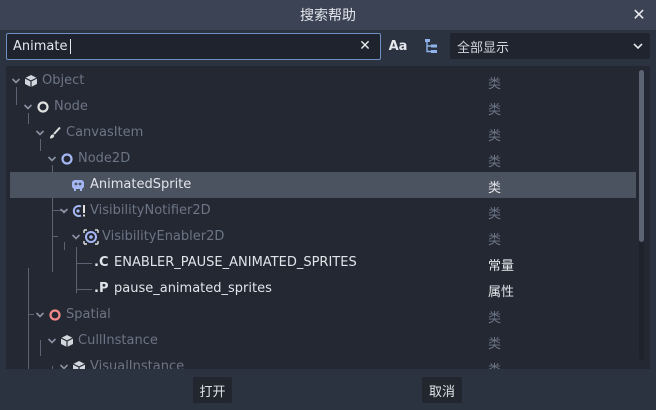 This screenshot has height=410, width=656. Describe the element at coordinates (150, 210) in the screenshot. I see `tree-row-label: VisibilityNotifier2D` at that location.